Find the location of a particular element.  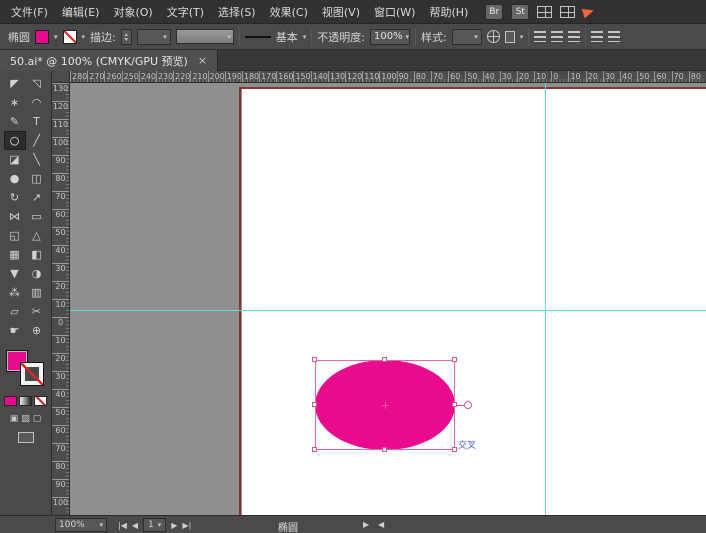

stock-icon: St is located at coordinates (520, 11).